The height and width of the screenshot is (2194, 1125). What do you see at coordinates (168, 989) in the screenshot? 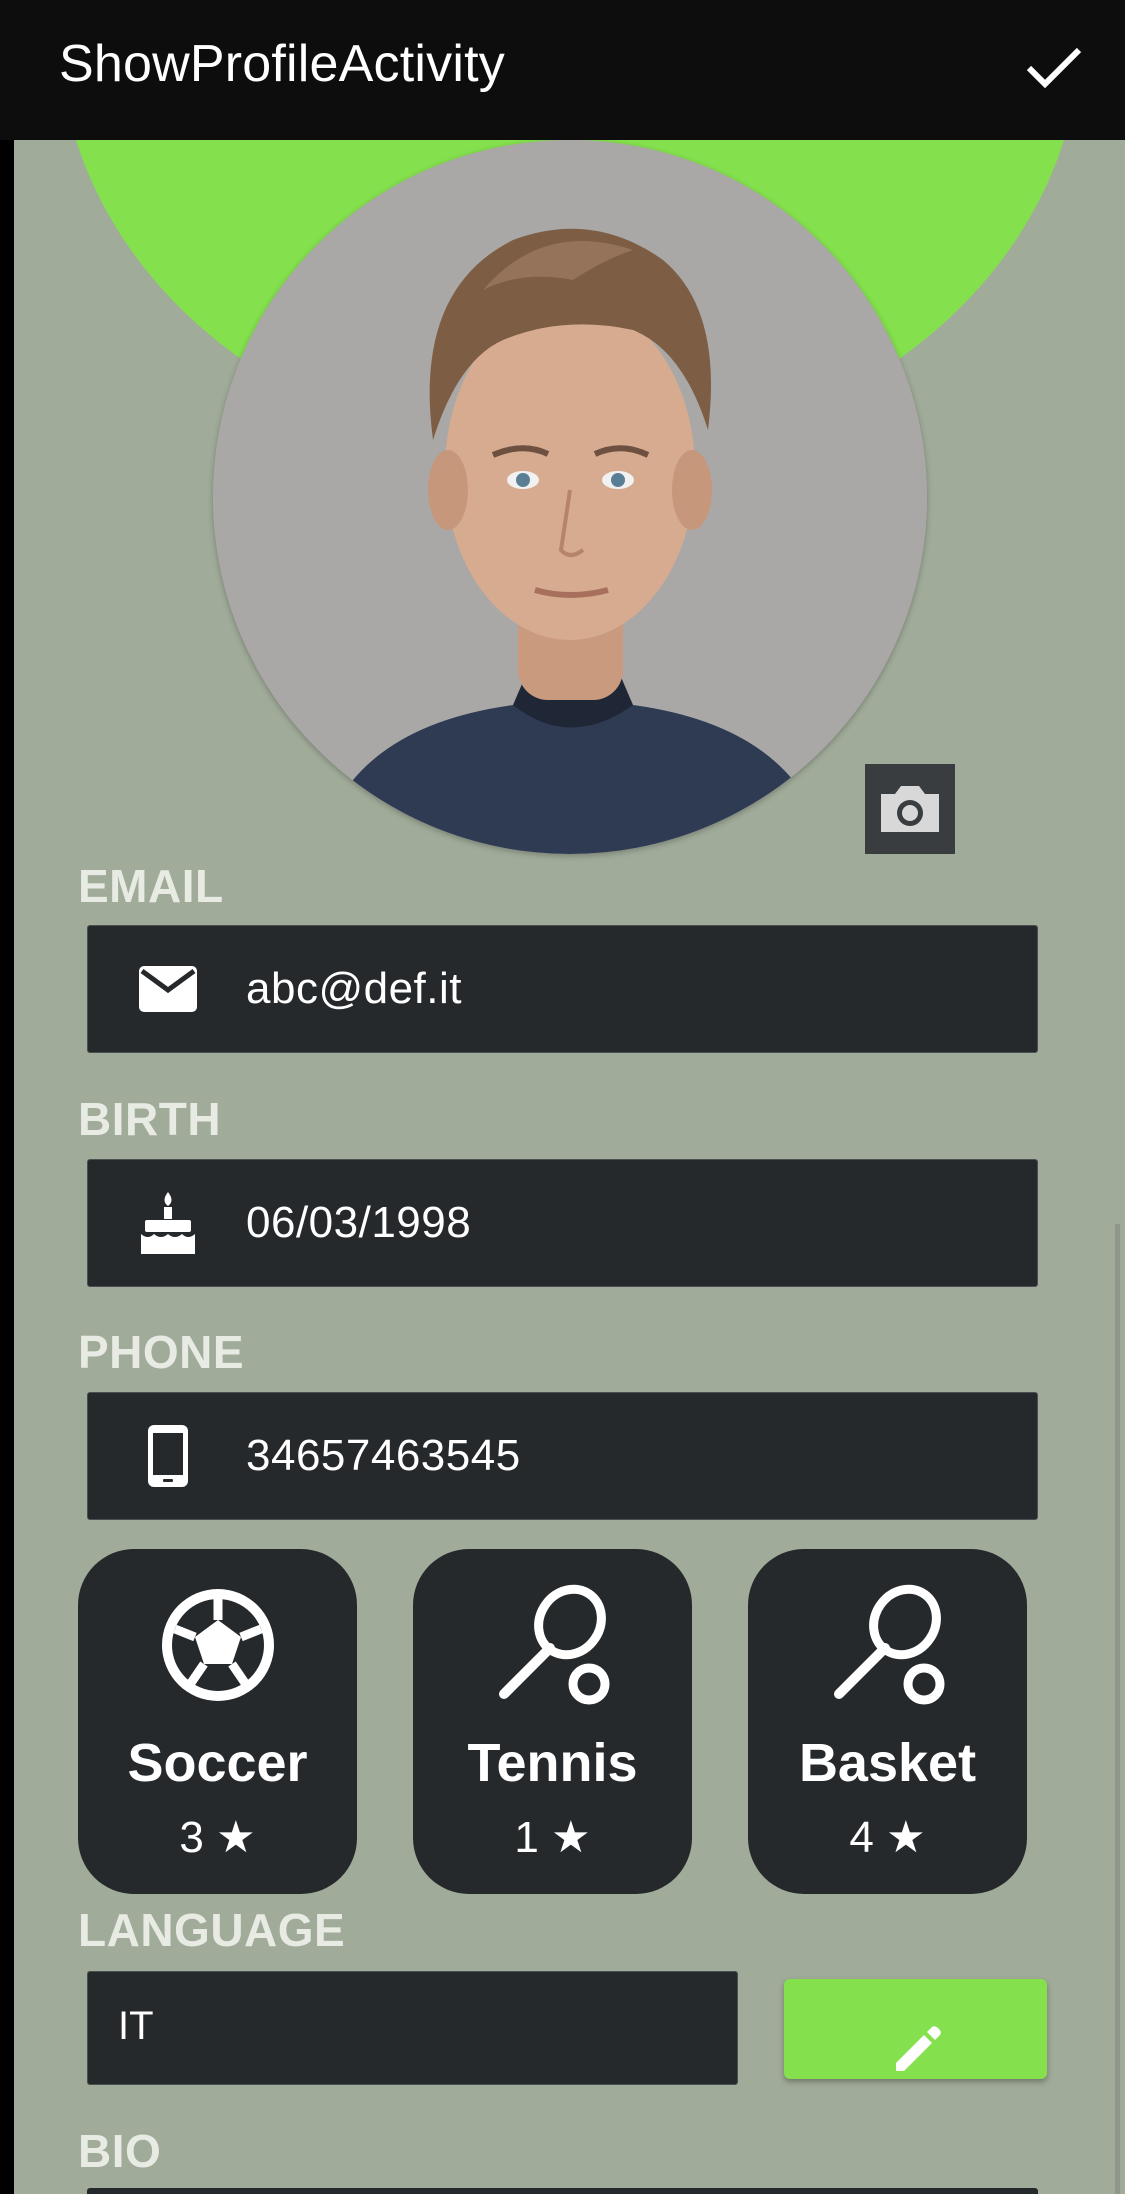
I see `mail-icon` at bounding box center [168, 989].